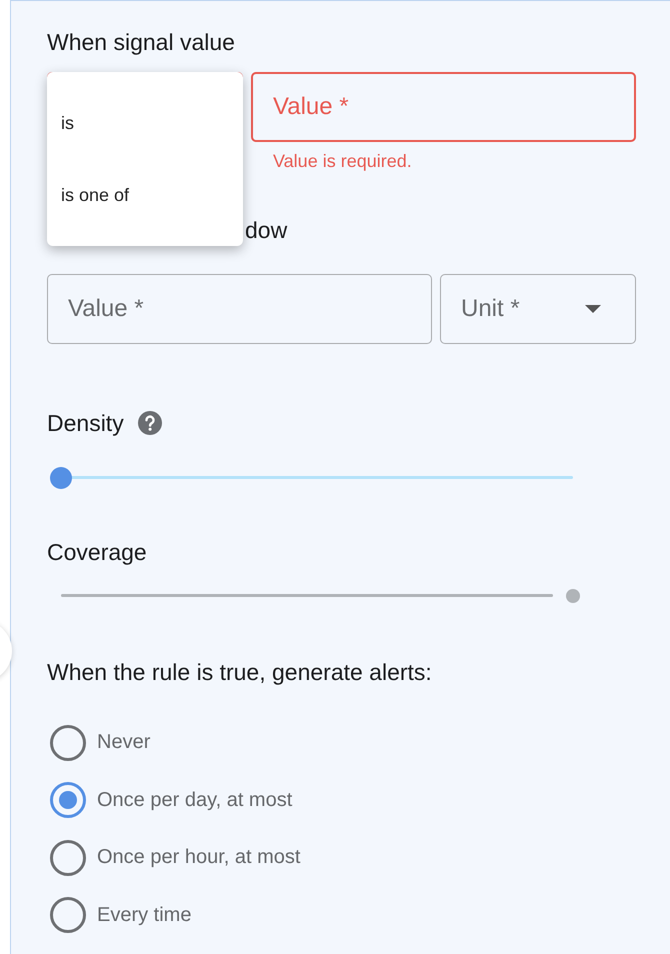  What do you see at coordinates (141, 42) in the screenshot?
I see `section-heading: When signal value` at bounding box center [141, 42].